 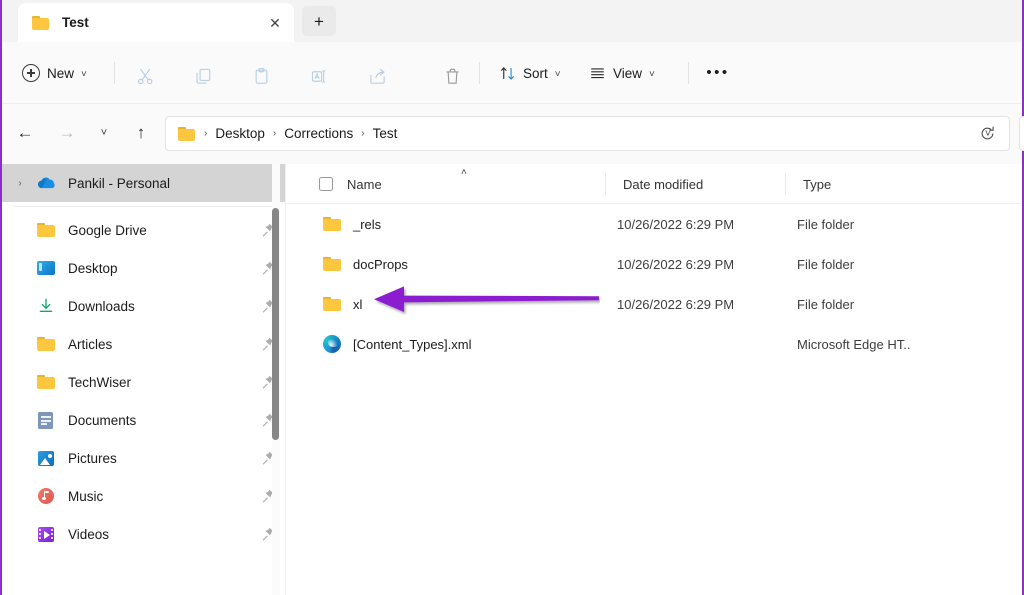 I want to click on table-row: _rels 10/26/2022 6:29 PM File folder, so click(x=654, y=224).